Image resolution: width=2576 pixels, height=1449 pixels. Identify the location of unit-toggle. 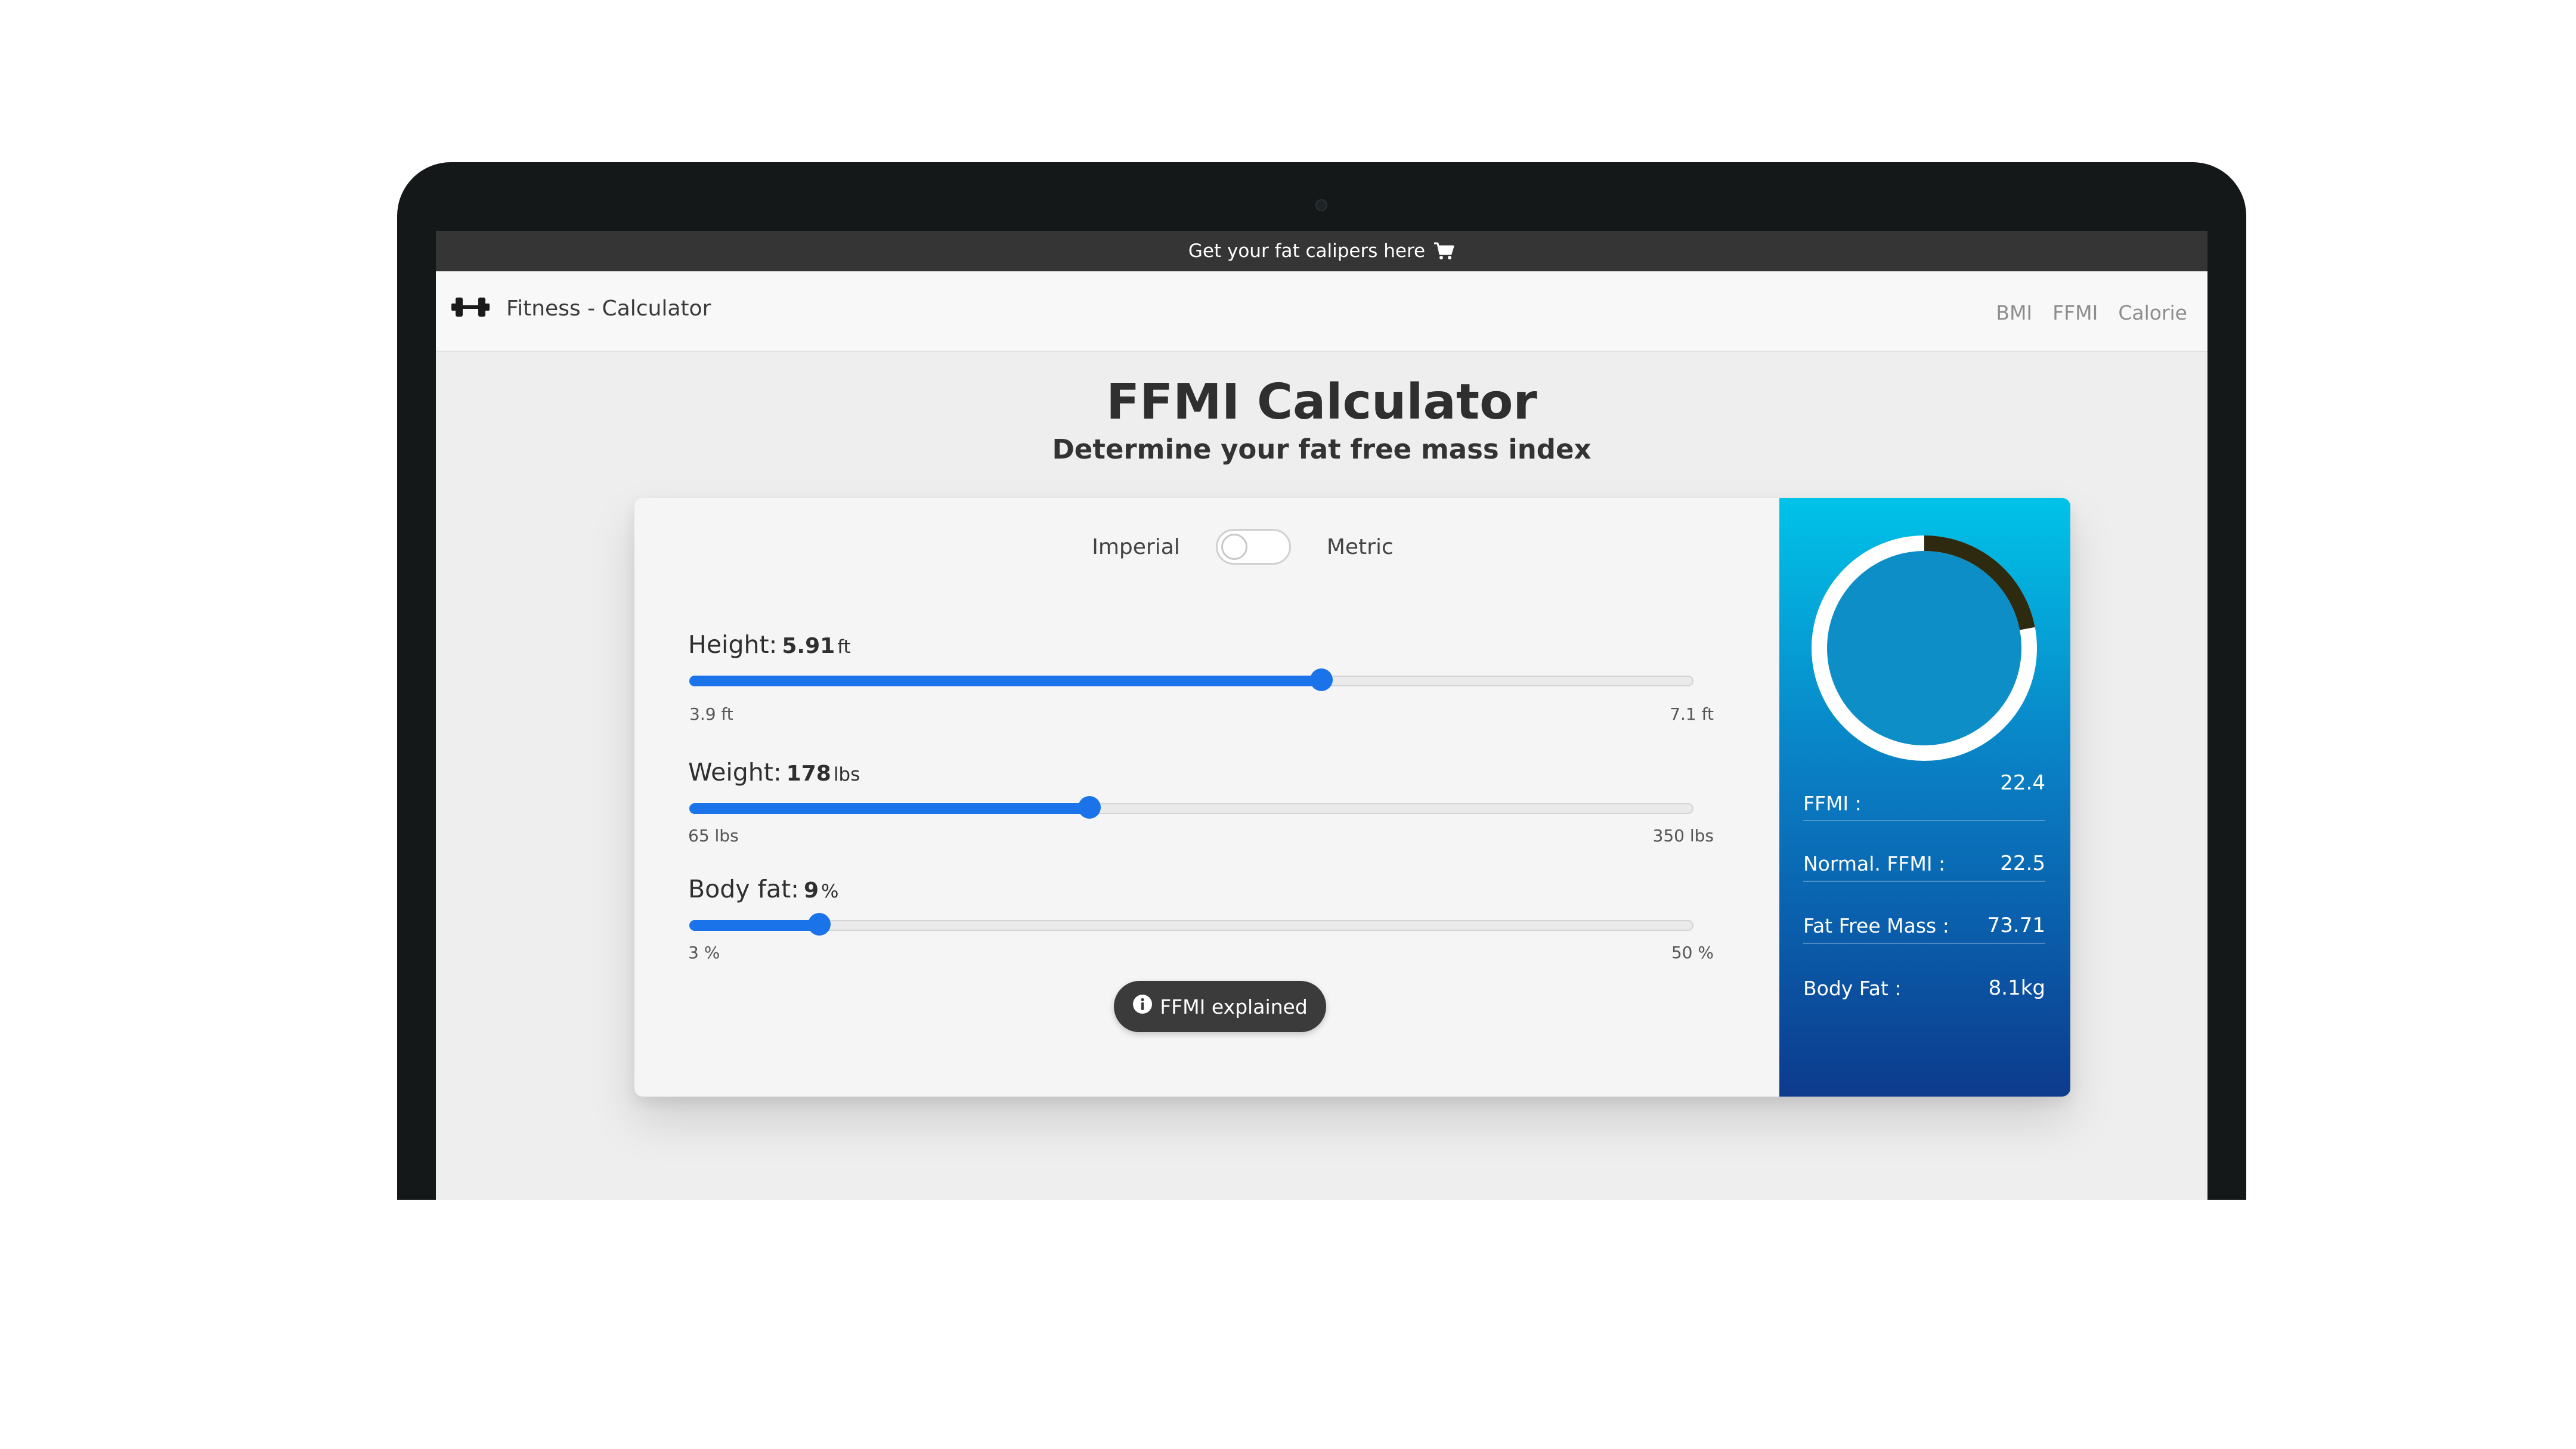
(1253, 547).